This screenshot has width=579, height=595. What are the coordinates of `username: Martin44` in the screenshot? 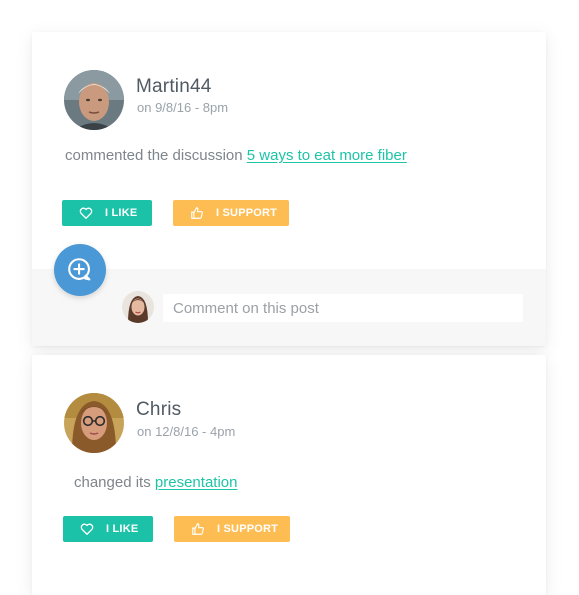 It's located at (174, 87).